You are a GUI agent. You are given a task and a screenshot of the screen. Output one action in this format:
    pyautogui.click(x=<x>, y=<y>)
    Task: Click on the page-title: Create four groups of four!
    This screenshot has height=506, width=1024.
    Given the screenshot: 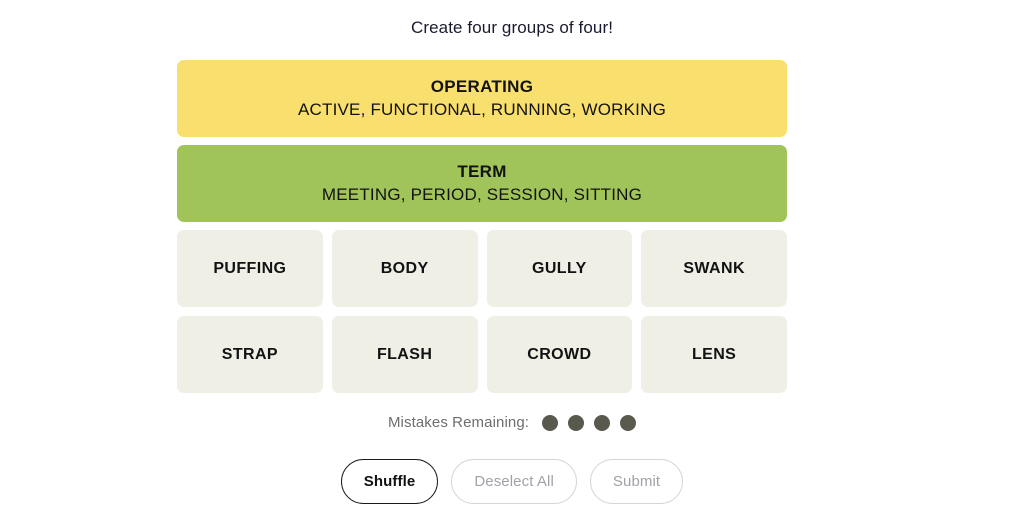 What is the action you would take?
    pyautogui.click(x=512, y=27)
    